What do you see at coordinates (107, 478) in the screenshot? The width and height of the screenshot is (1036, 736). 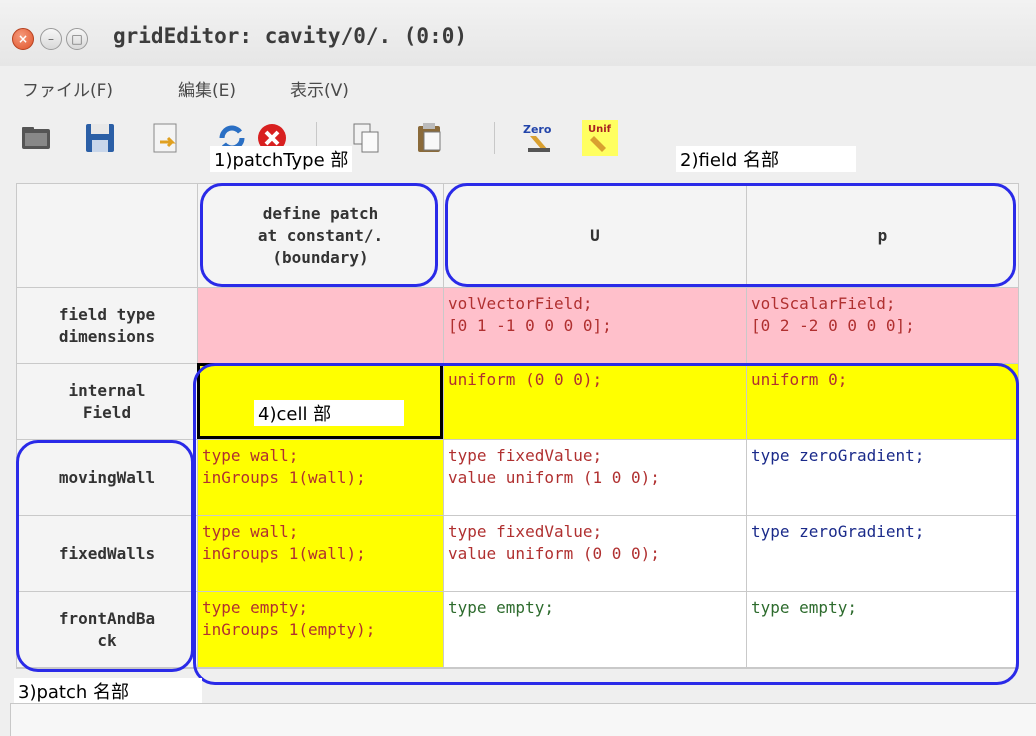 I see `row-label-movingWall: movingWall` at bounding box center [107, 478].